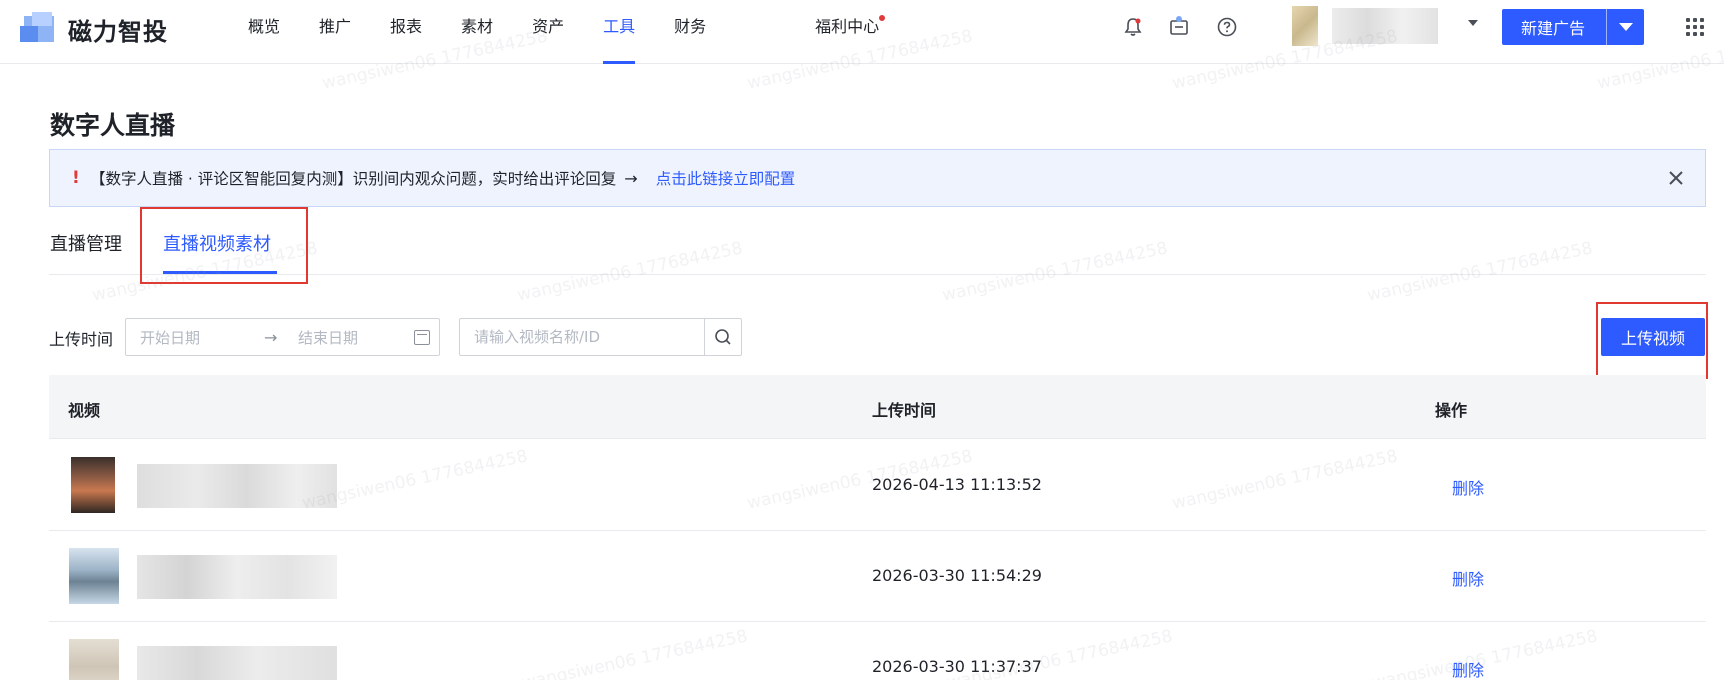 The width and height of the screenshot is (1724, 680). Describe the element at coordinates (282, 337) in the screenshot. I see `date-range-picker: 开始日期 → 结束日期` at that location.